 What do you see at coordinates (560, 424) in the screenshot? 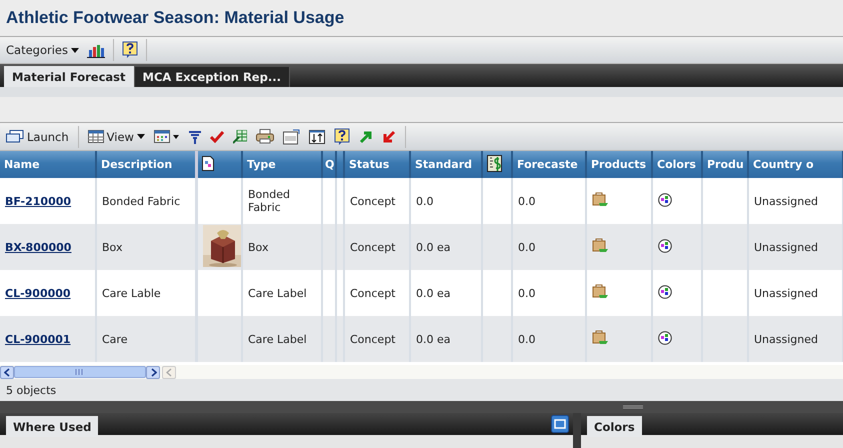
I see `maximize-icon` at bounding box center [560, 424].